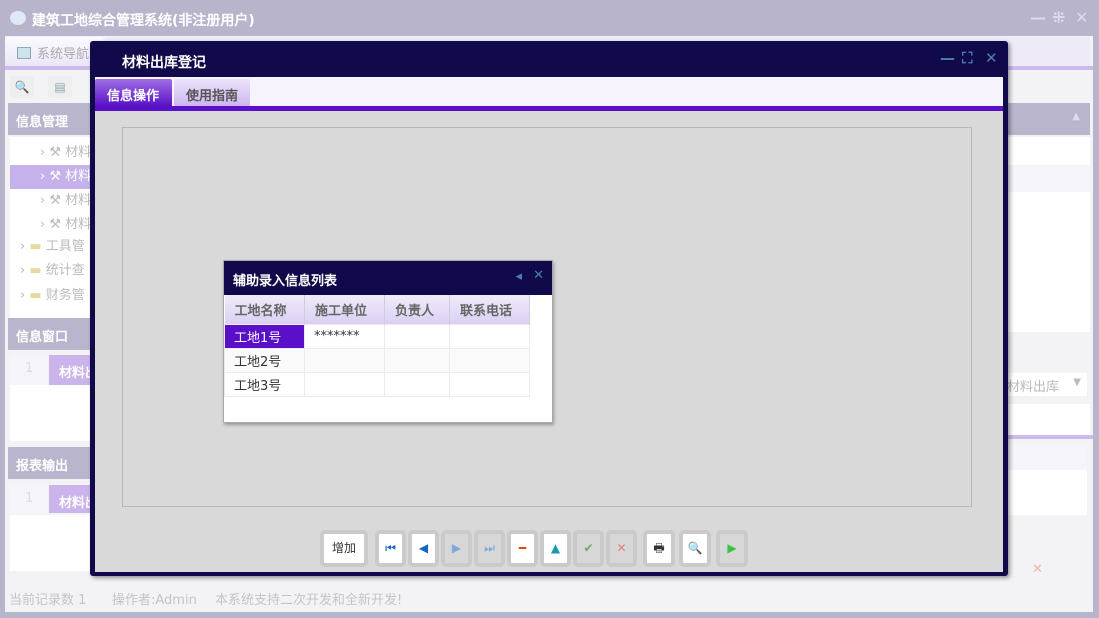  I want to click on collapse-up-icon: ▲, so click(1076, 116).